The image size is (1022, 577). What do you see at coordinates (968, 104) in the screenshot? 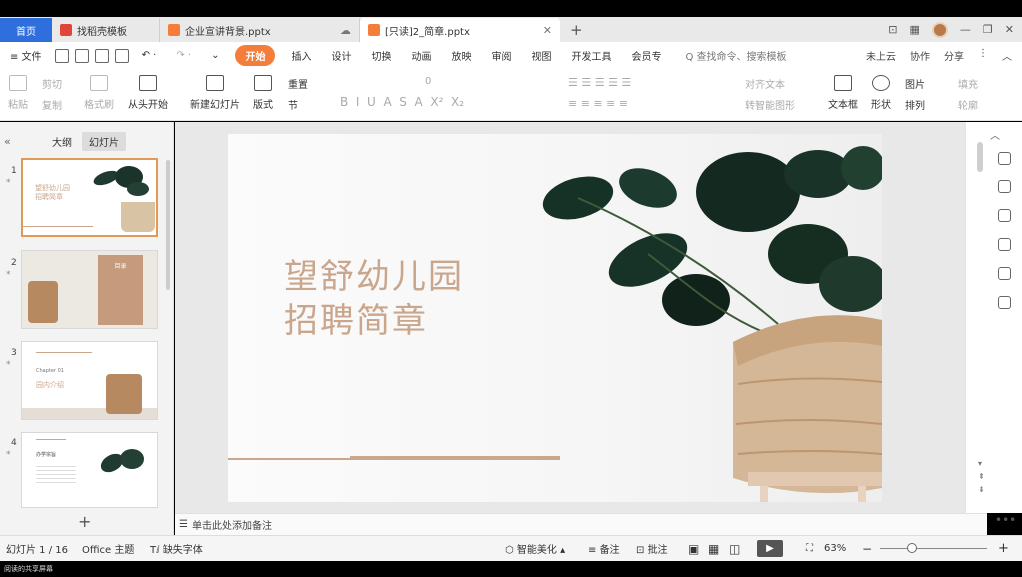
I see `outline-button: 轮廓` at bounding box center [968, 104].